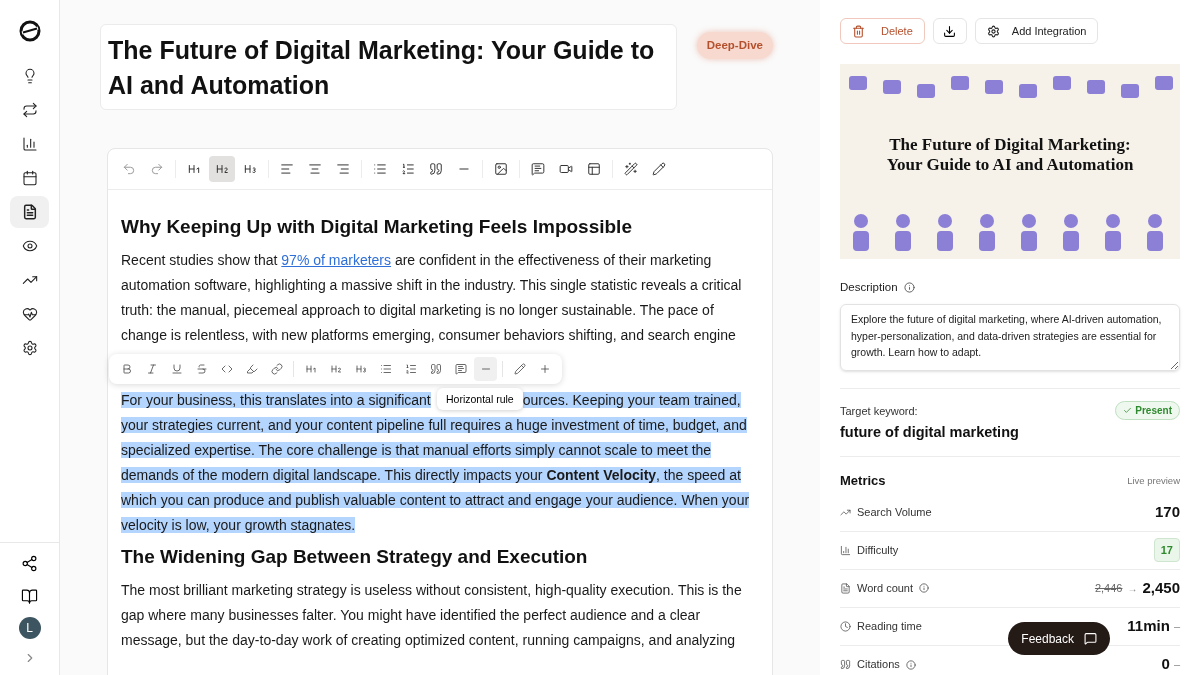 This screenshot has width=1200, height=675. I want to click on paragraph-text: Recent studies show that 97% of marketers are confident in the effectiveness of their marketing automation software, highlighting a massive shift in the industry. This single statistic reveals a critical truth: the manual, piecemeal approach to digital marketing is no longer sustainable. The pace of change is relentless, with new platforms emerging, consumer behaviors shifting, and search engine, so click(432, 298).